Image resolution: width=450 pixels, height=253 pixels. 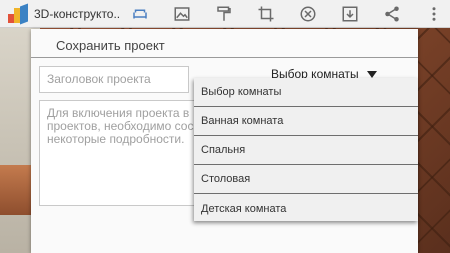 I want to click on share-icon, so click(x=392, y=14).